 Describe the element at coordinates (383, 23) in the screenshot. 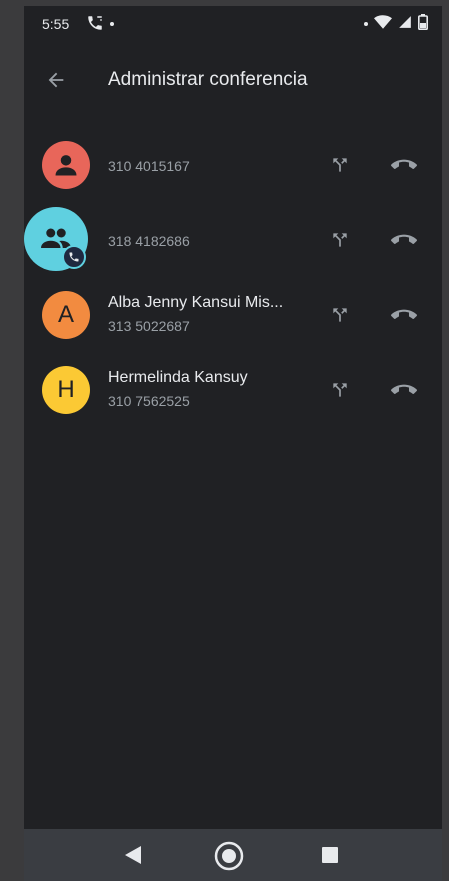

I see `wifi-icon` at that location.